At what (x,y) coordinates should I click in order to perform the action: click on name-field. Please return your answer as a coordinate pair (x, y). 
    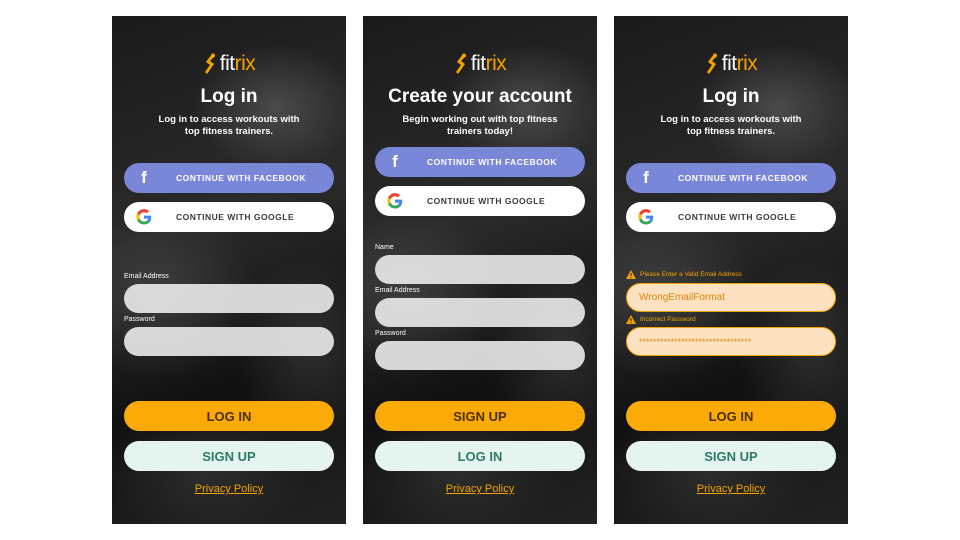
    Looking at the image, I should click on (480, 269).